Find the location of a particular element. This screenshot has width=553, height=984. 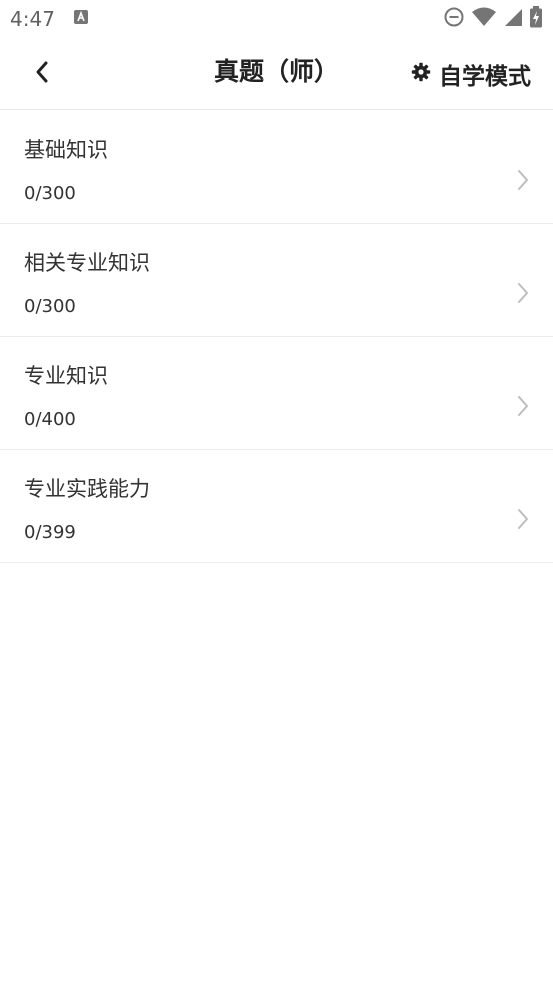

self-study-mode-button: 自学模式 is located at coordinates (471, 74).